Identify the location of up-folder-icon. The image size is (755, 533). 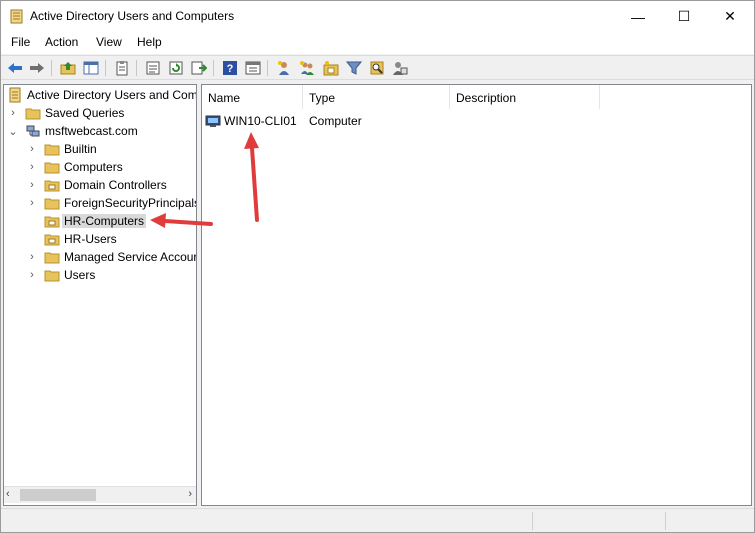
(67, 68).